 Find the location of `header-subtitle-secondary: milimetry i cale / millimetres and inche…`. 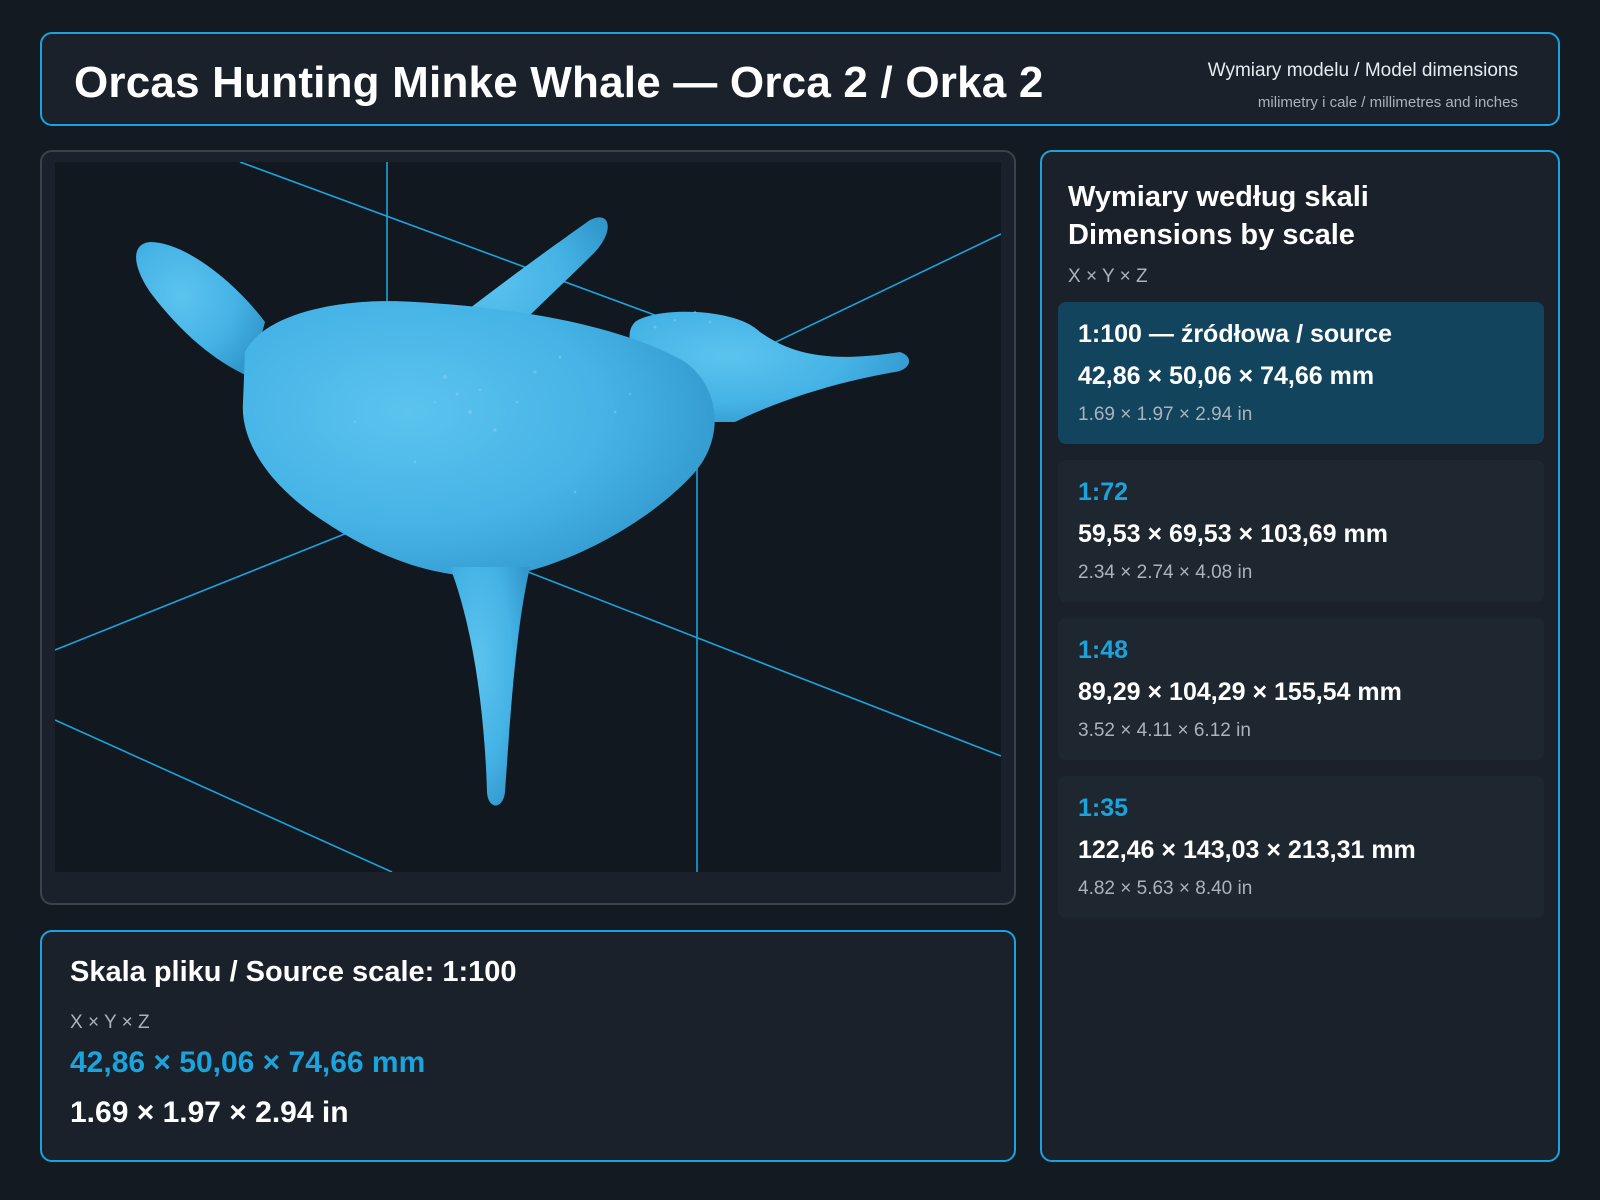

header-subtitle-secondary: milimetry i cale / millimetres and inche… is located at coordinates (1387, 102).